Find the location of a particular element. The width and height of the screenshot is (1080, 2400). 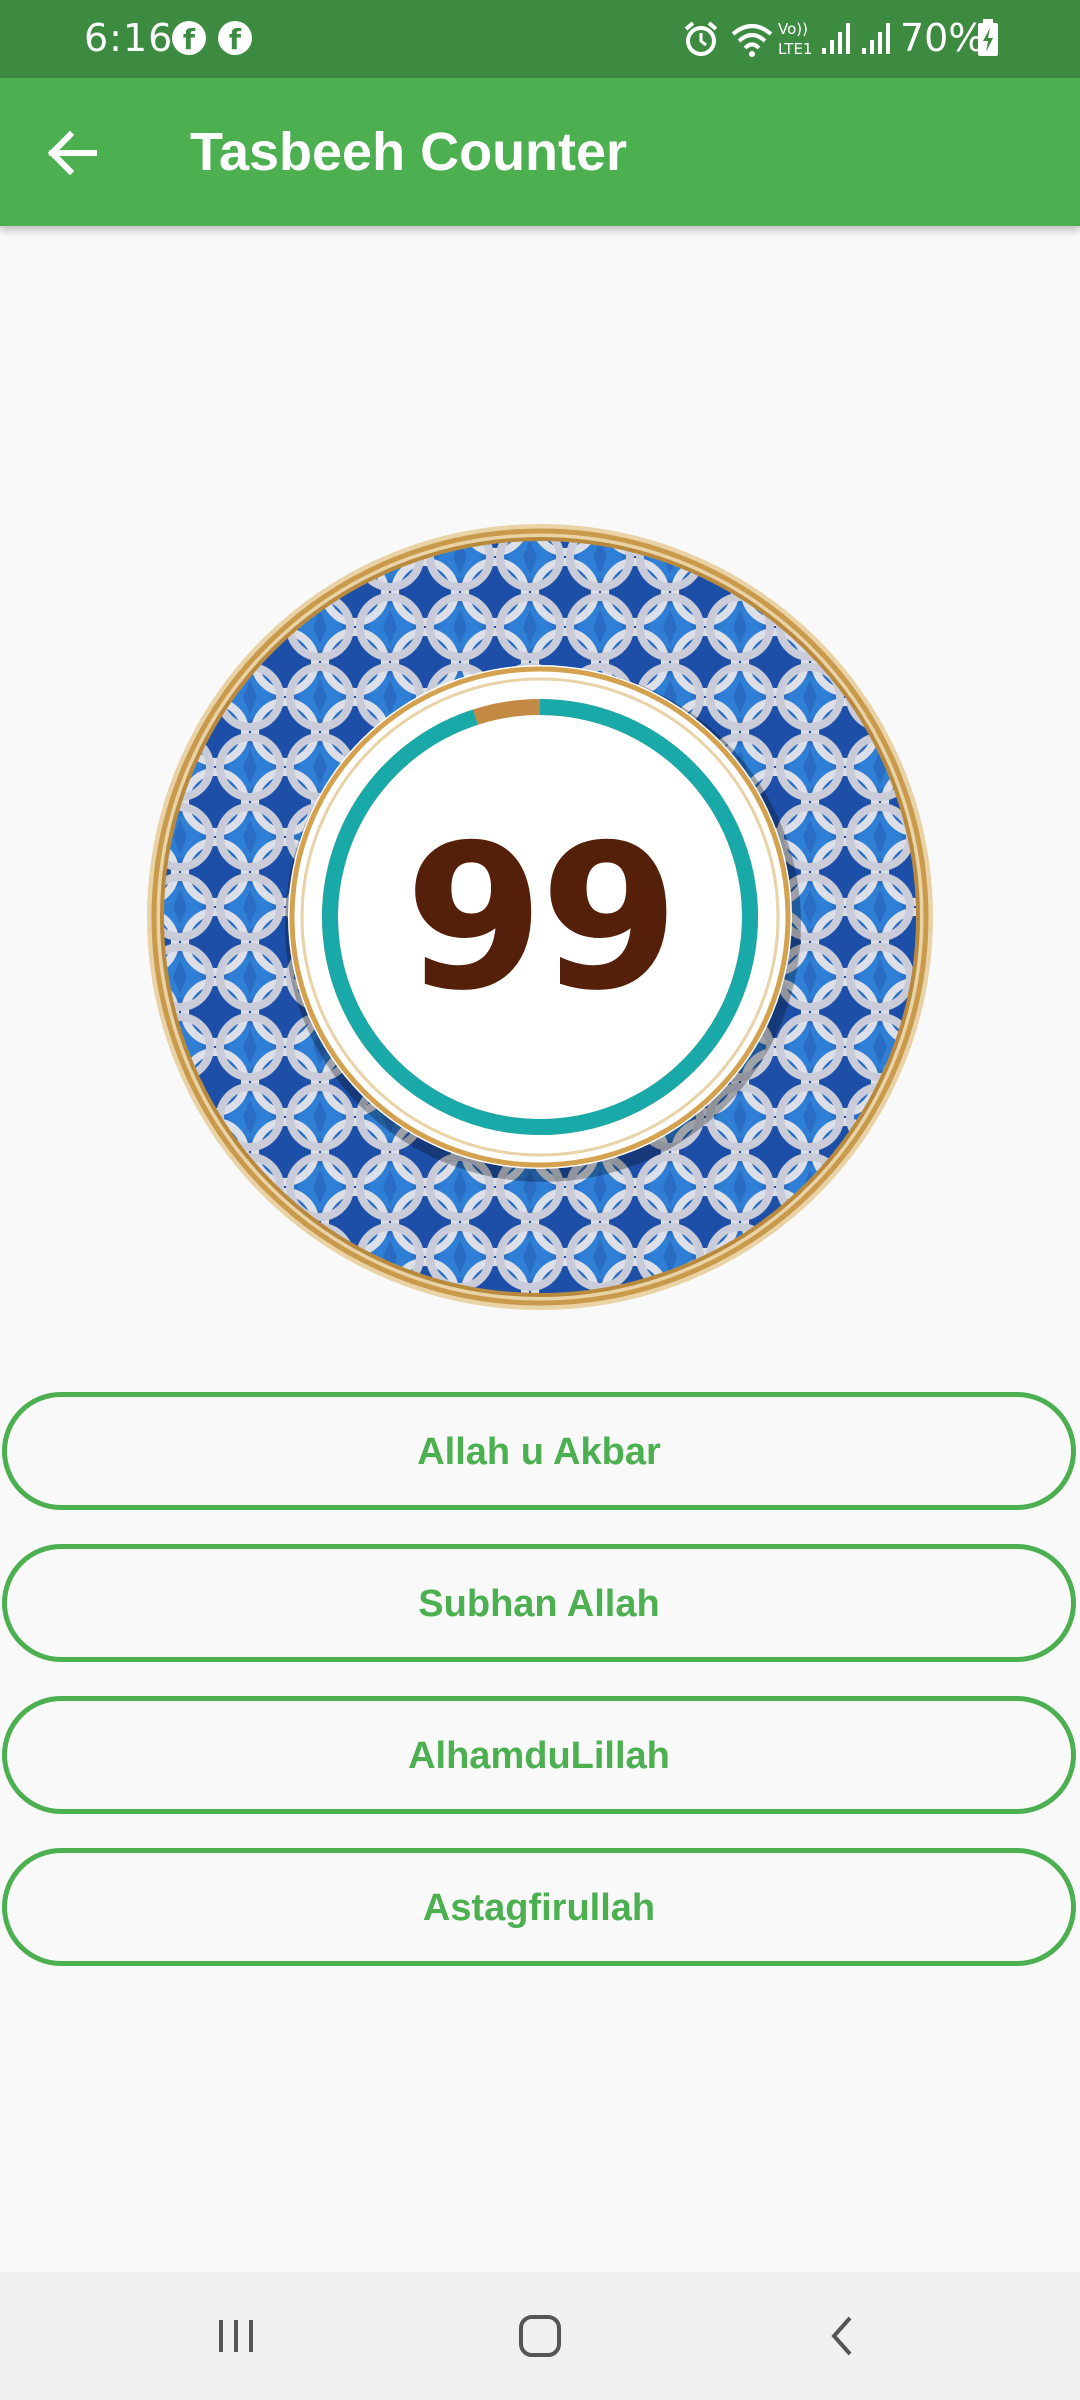

home-icon is located at coordinates (540, 2336).